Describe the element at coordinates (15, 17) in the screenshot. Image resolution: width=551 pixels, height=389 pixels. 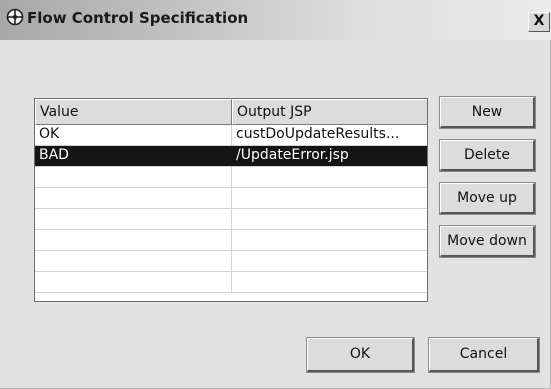
I see `flow-control-icon` at that location.